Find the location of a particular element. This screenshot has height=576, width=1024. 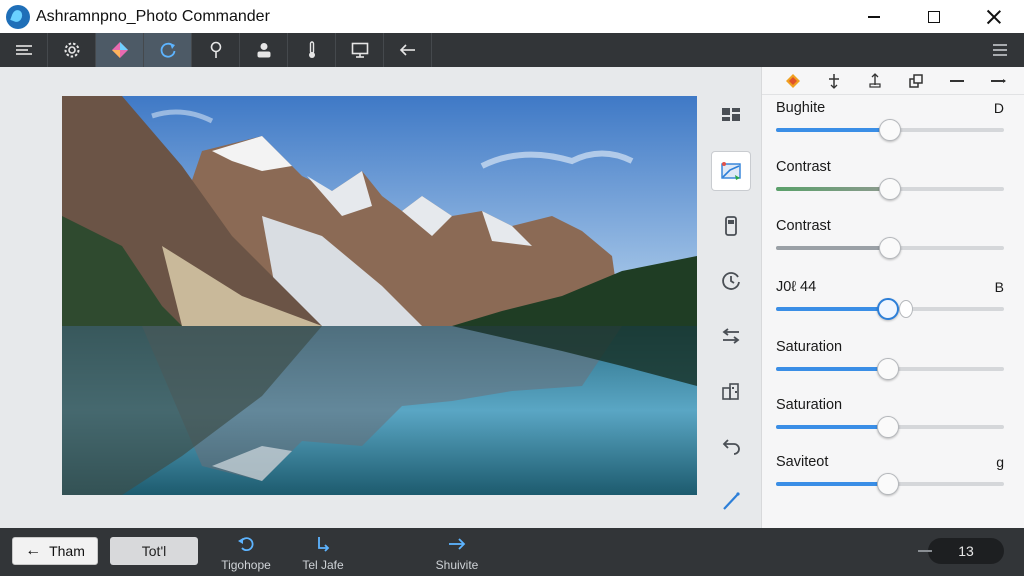

back-button-label: Tham is located at coordinates (67, 551).